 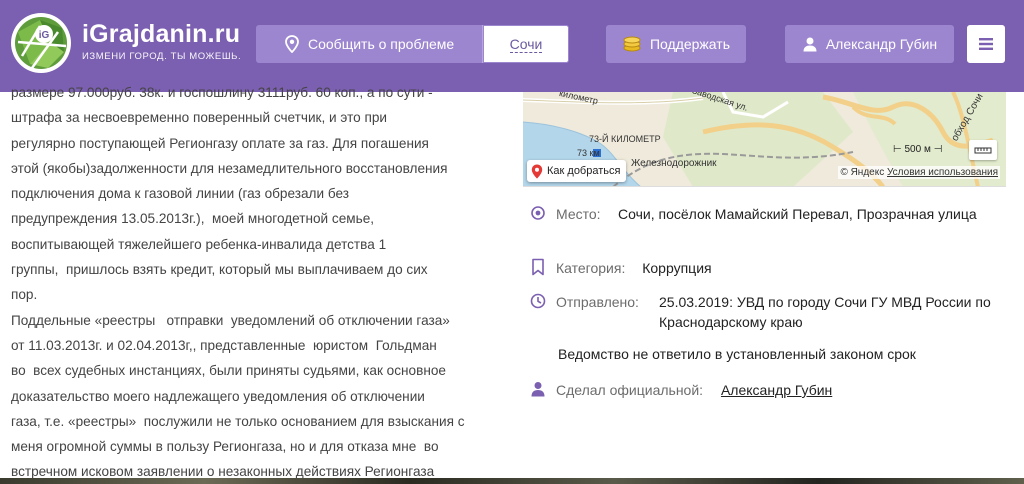 What do you see at coordinates (881, 44) in the screenshot?
I see `user-name-label: Александр Губин` at bounding box center [881, 44].